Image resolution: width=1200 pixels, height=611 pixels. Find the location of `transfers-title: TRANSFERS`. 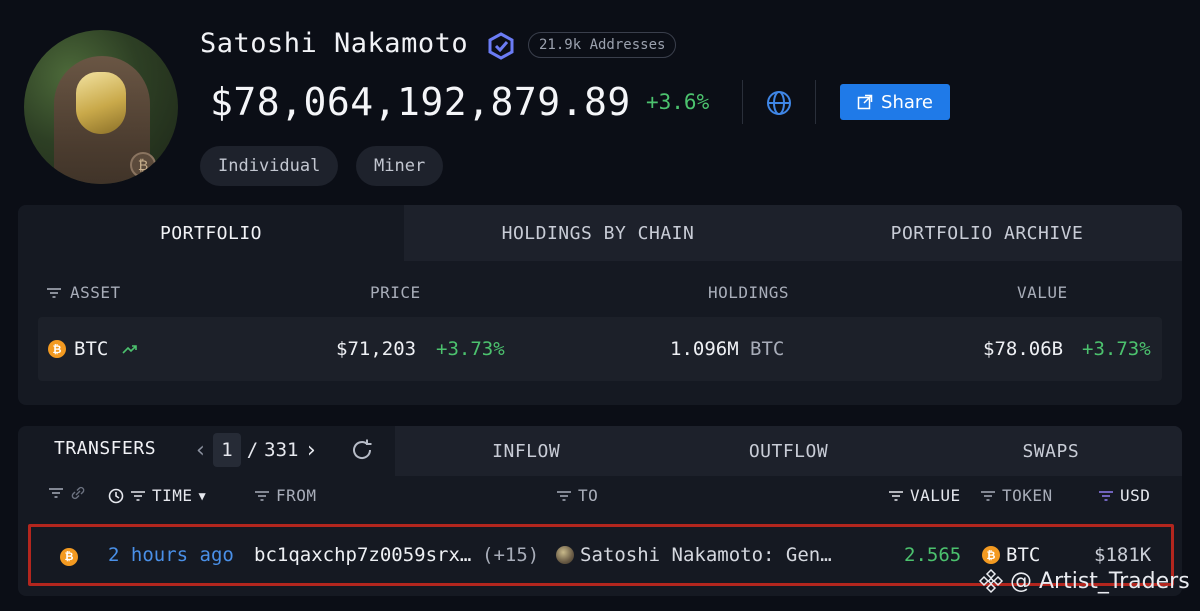

transfers-title: TRANSFERS is located at coordinates (105, 448).